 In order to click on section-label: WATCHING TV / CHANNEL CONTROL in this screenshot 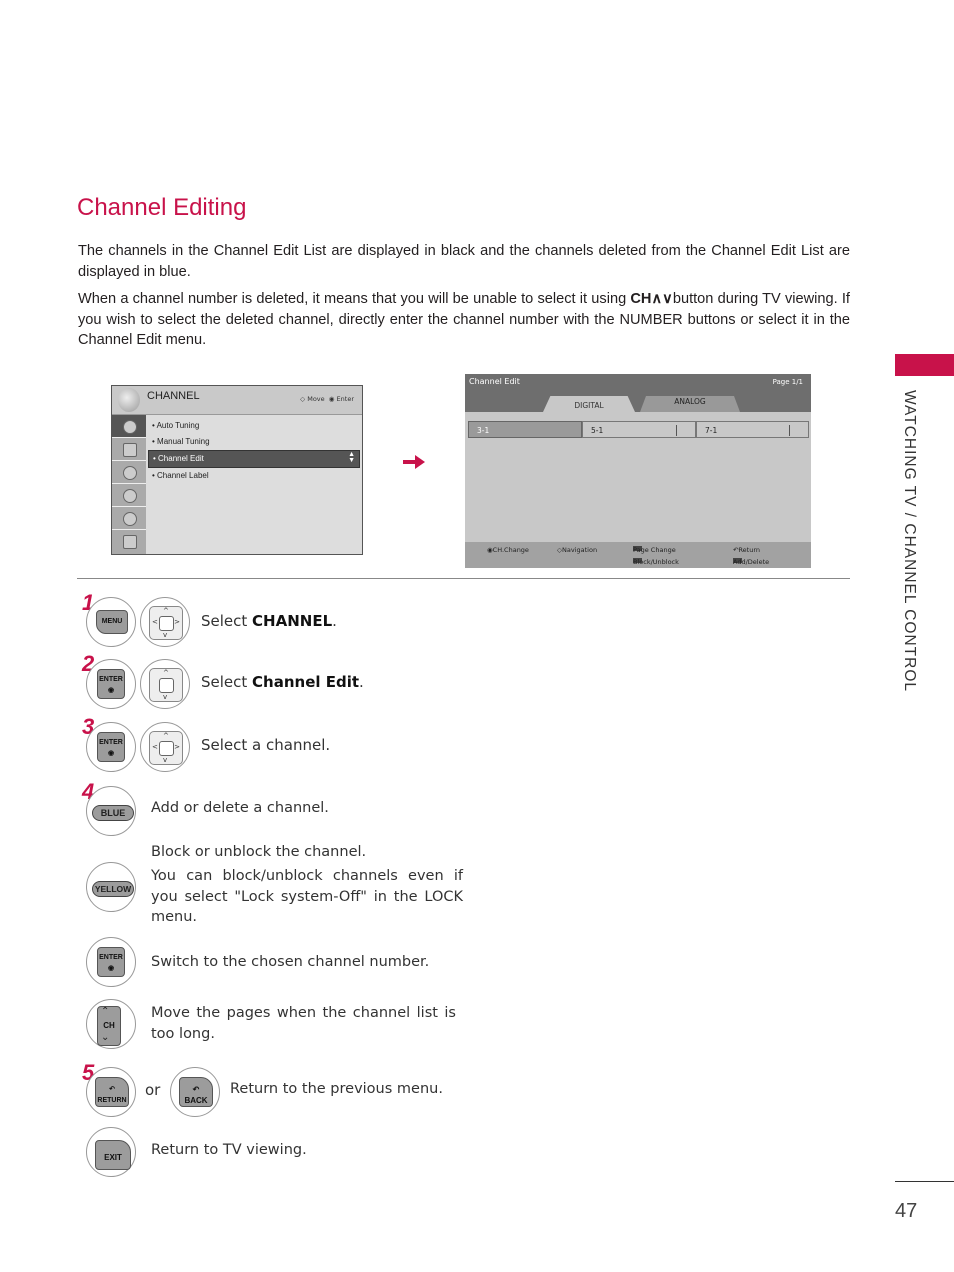, I will do `click(909, 541)`.